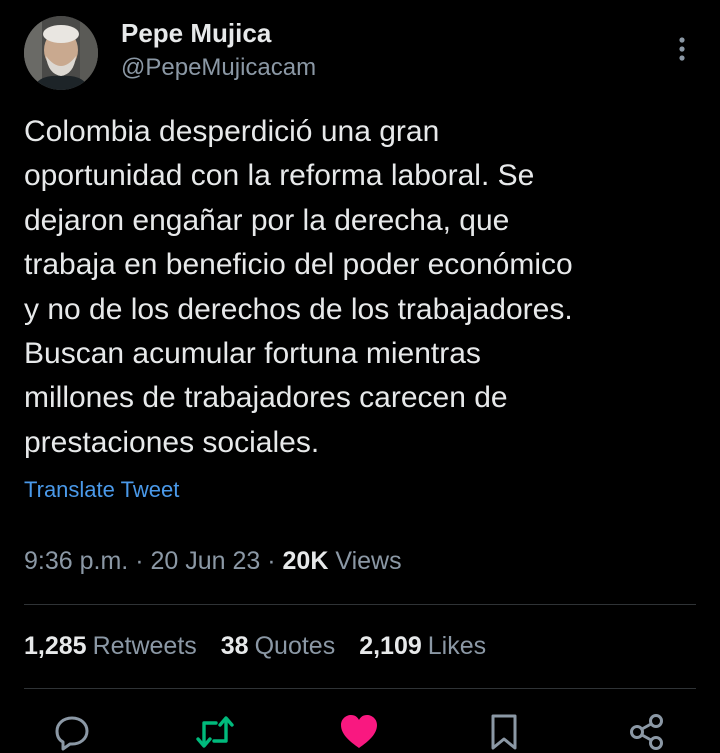  I want to click on tweet-time: 9:36 p.m., so click(76, 561).